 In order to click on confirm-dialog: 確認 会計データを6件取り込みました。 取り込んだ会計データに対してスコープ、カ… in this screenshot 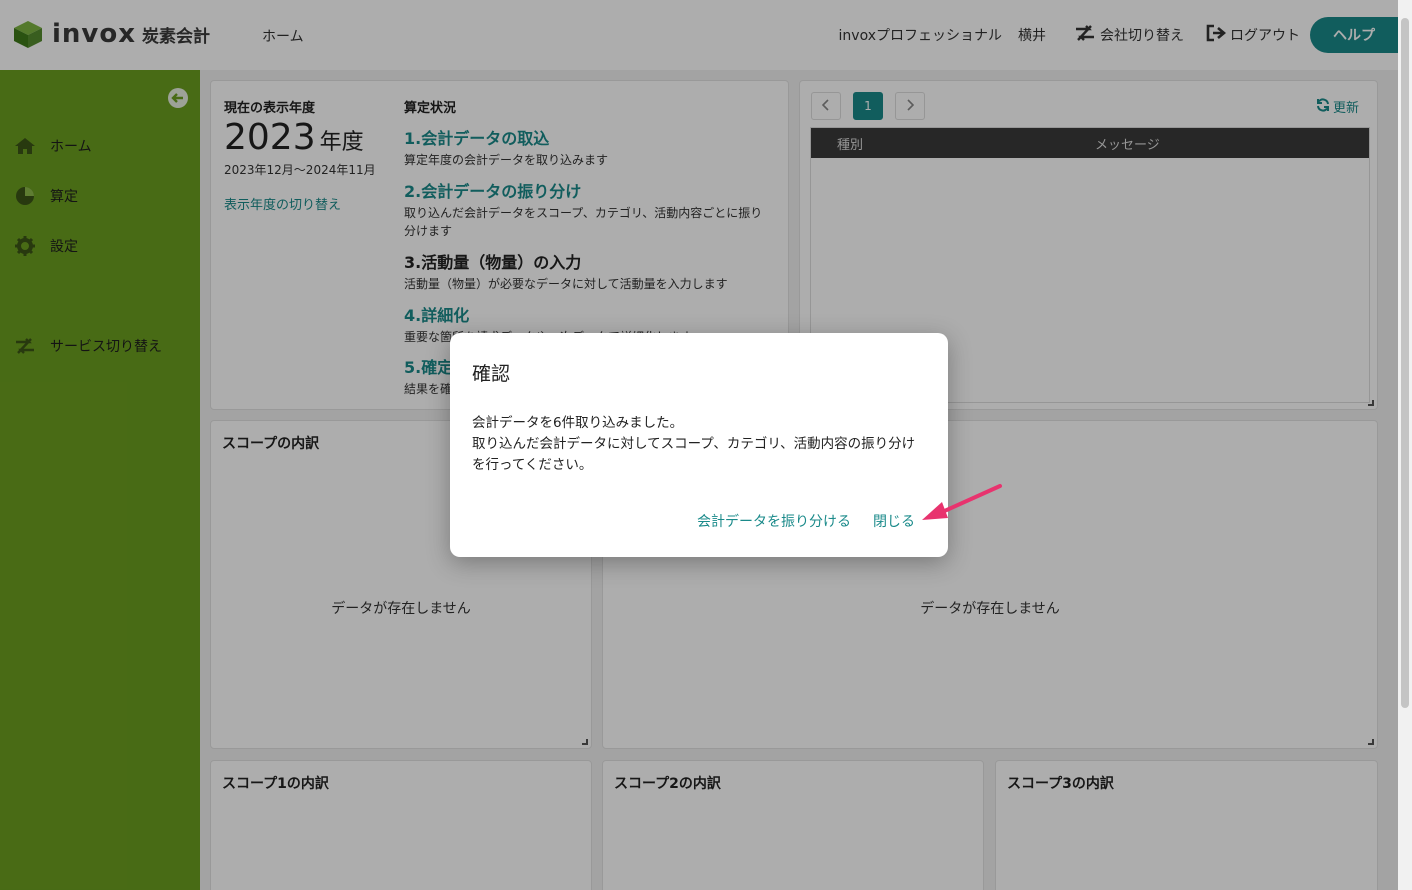, I will do `click(699, 445)`.